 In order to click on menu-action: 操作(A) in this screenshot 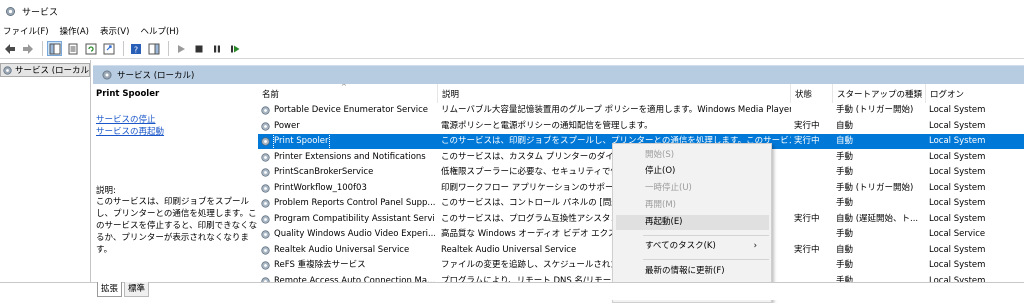, I will do `click(74, 31)`.